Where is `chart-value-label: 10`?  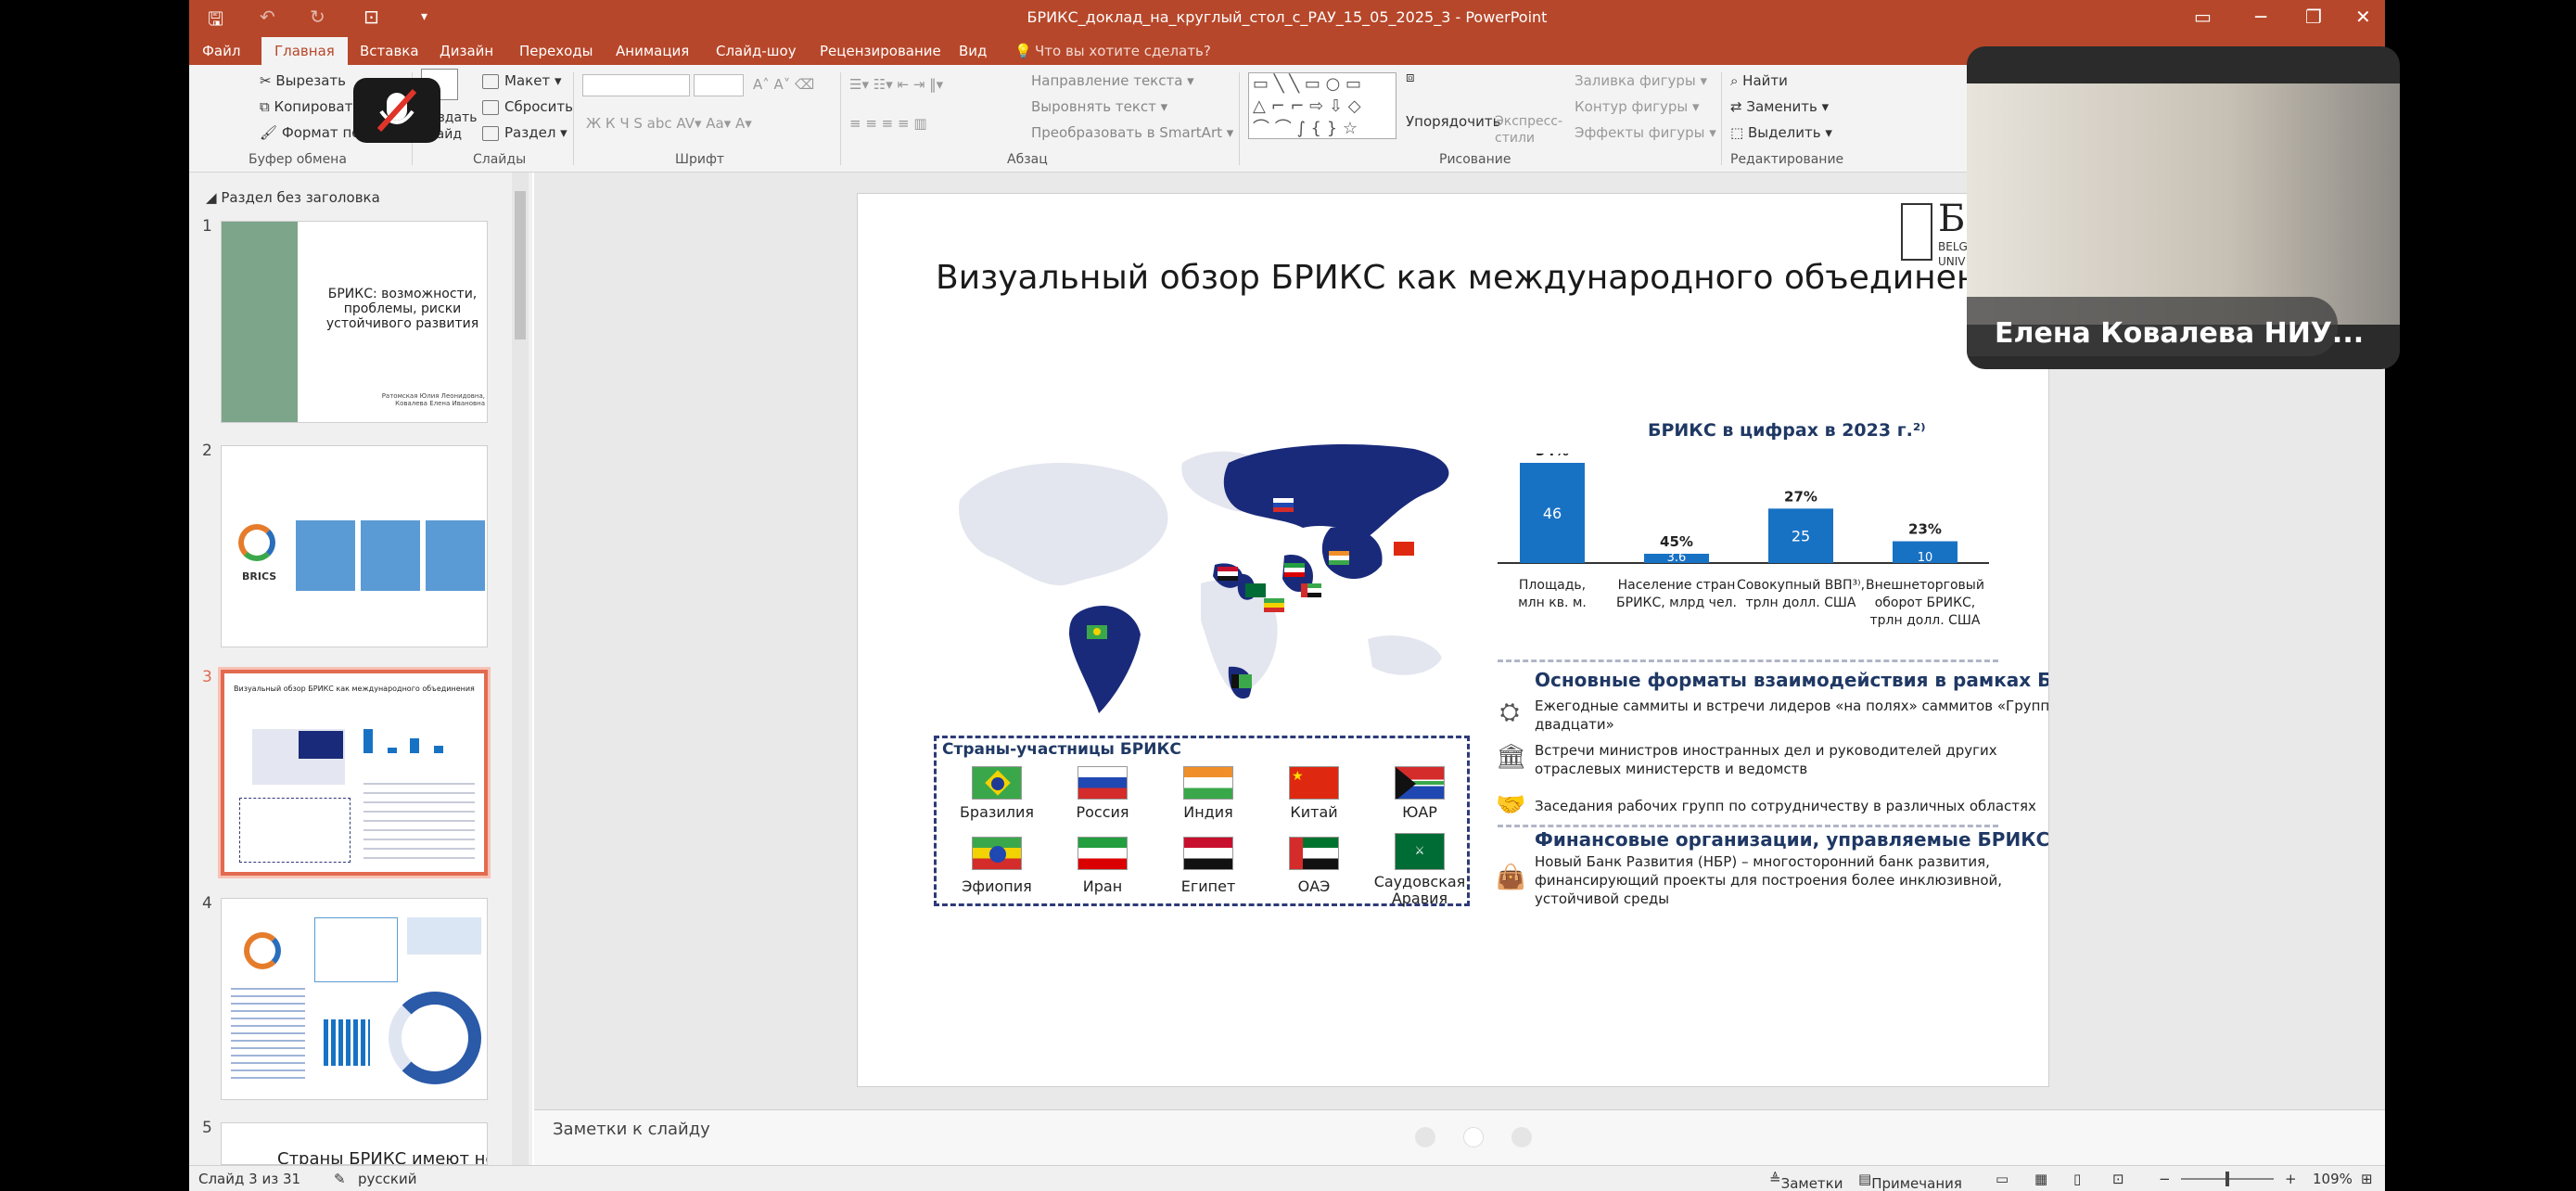 chart-value-label: 10 is located at coordinates (1926, 558).